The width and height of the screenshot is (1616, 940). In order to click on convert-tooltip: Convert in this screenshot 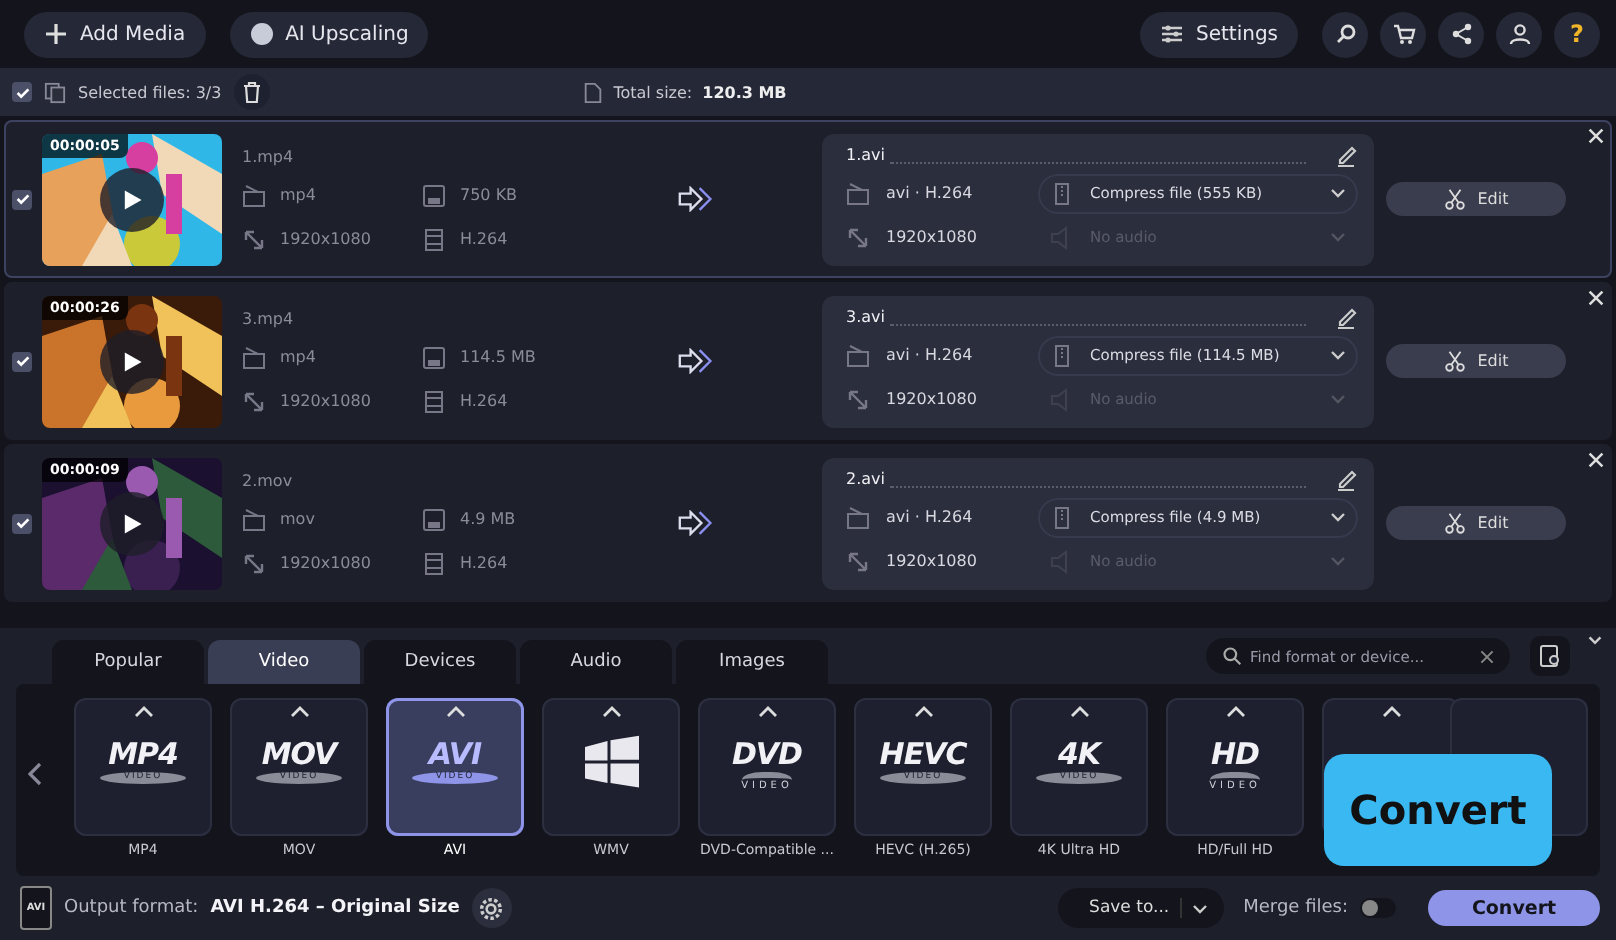, I will do `click(1438, 810)`.